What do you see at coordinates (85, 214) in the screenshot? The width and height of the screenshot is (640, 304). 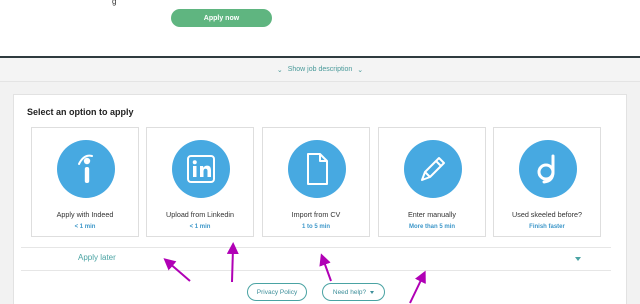 I see `option-label: Apply with Indeed` at bounding box center [85, 214].